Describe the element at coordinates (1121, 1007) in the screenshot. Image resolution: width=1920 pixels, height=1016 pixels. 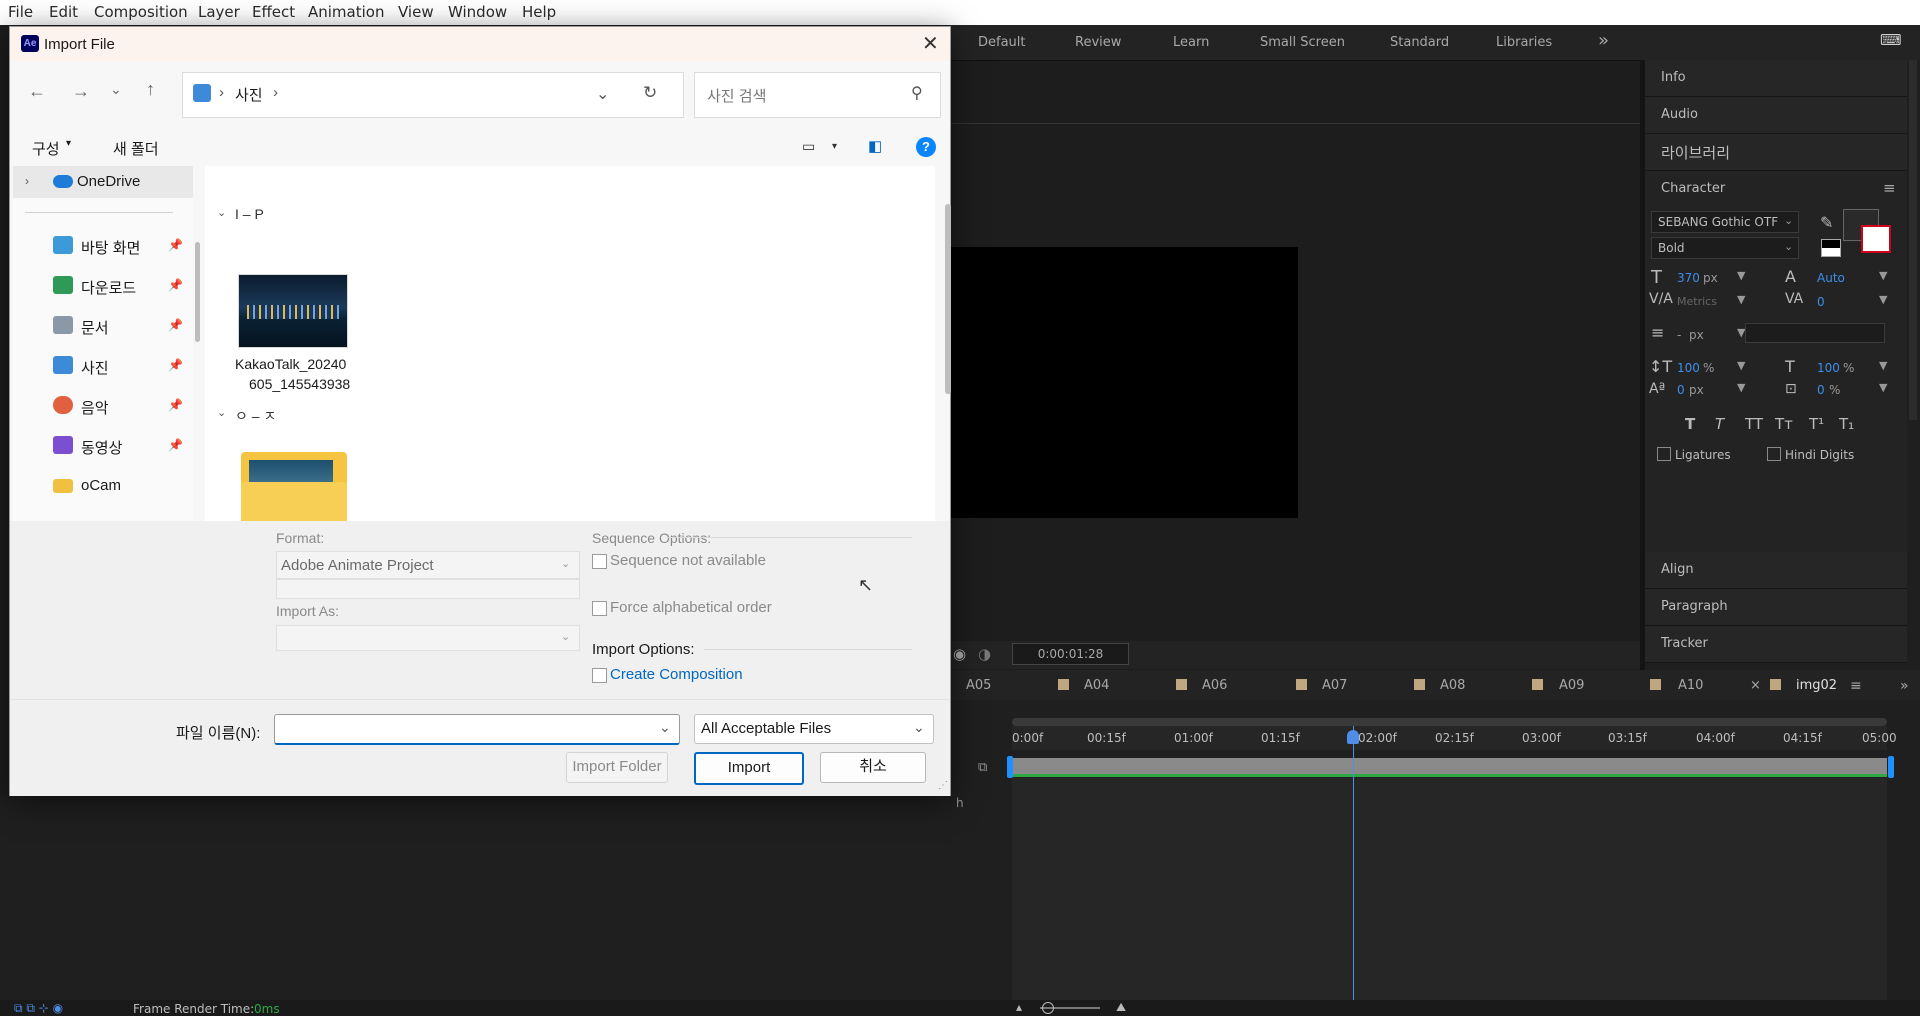
I see `zoom-in-icon: ⛰` at that location.